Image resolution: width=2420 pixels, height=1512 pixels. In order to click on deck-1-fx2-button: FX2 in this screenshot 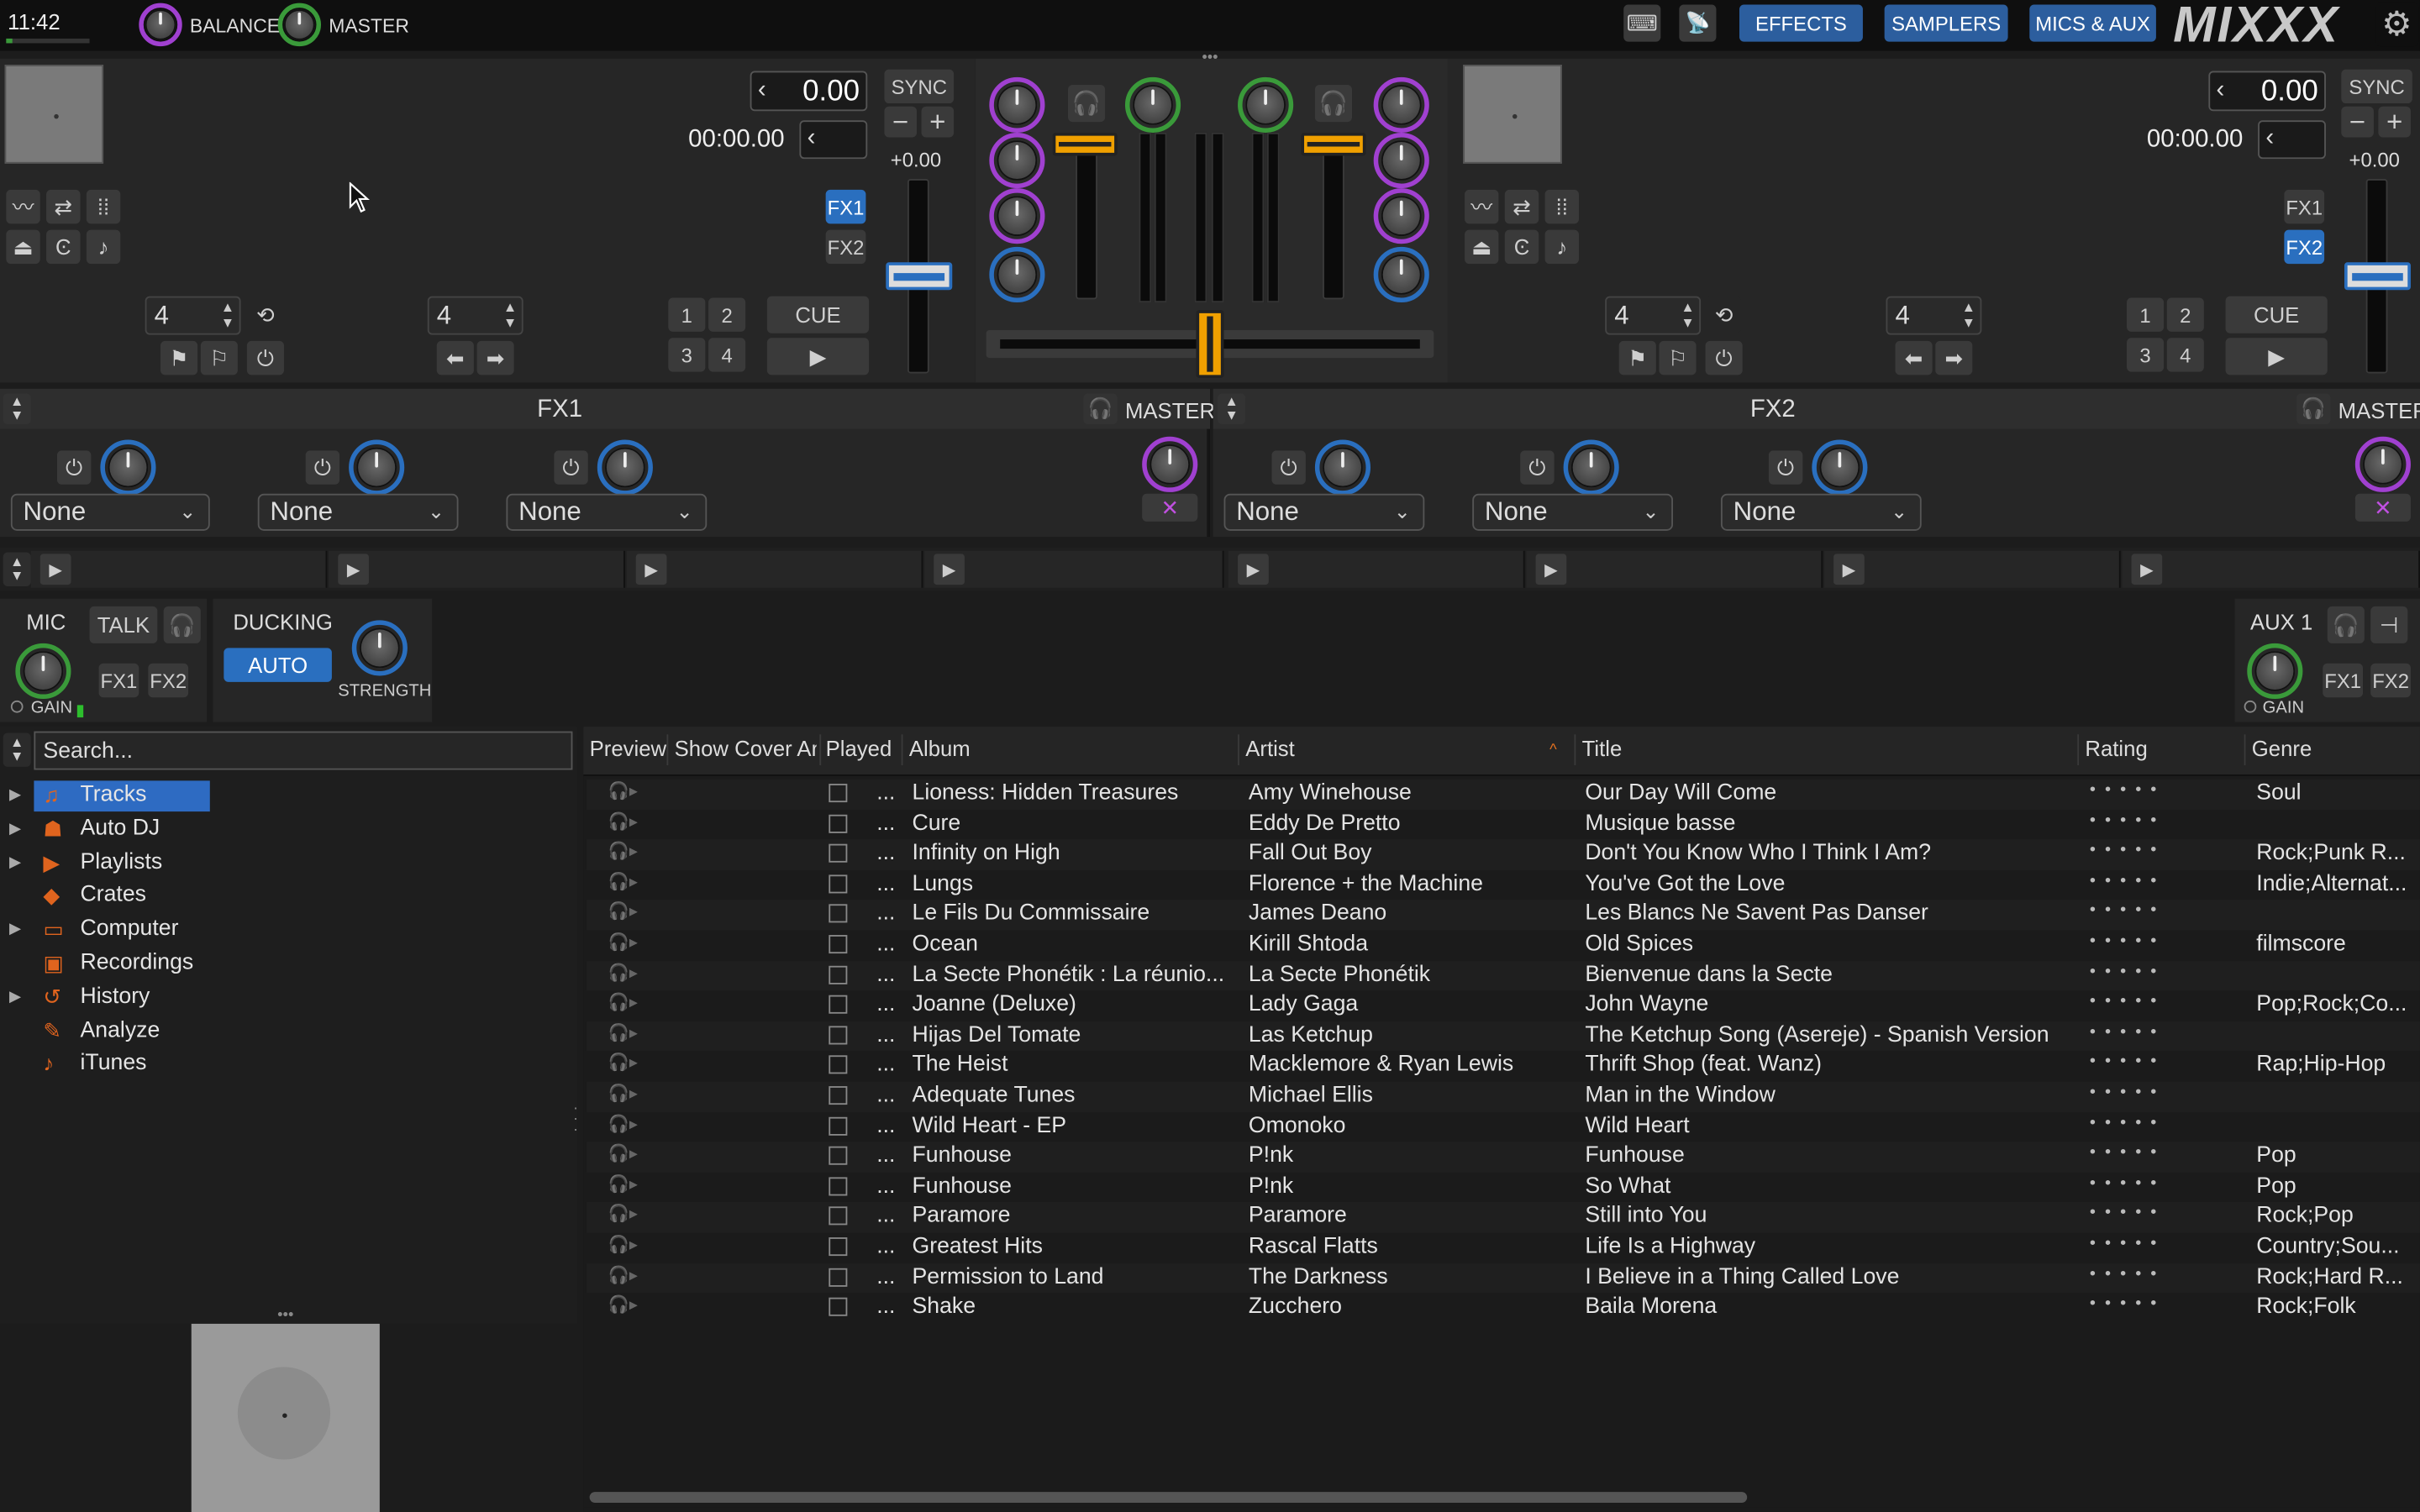, I will do `click(845, 247)`.